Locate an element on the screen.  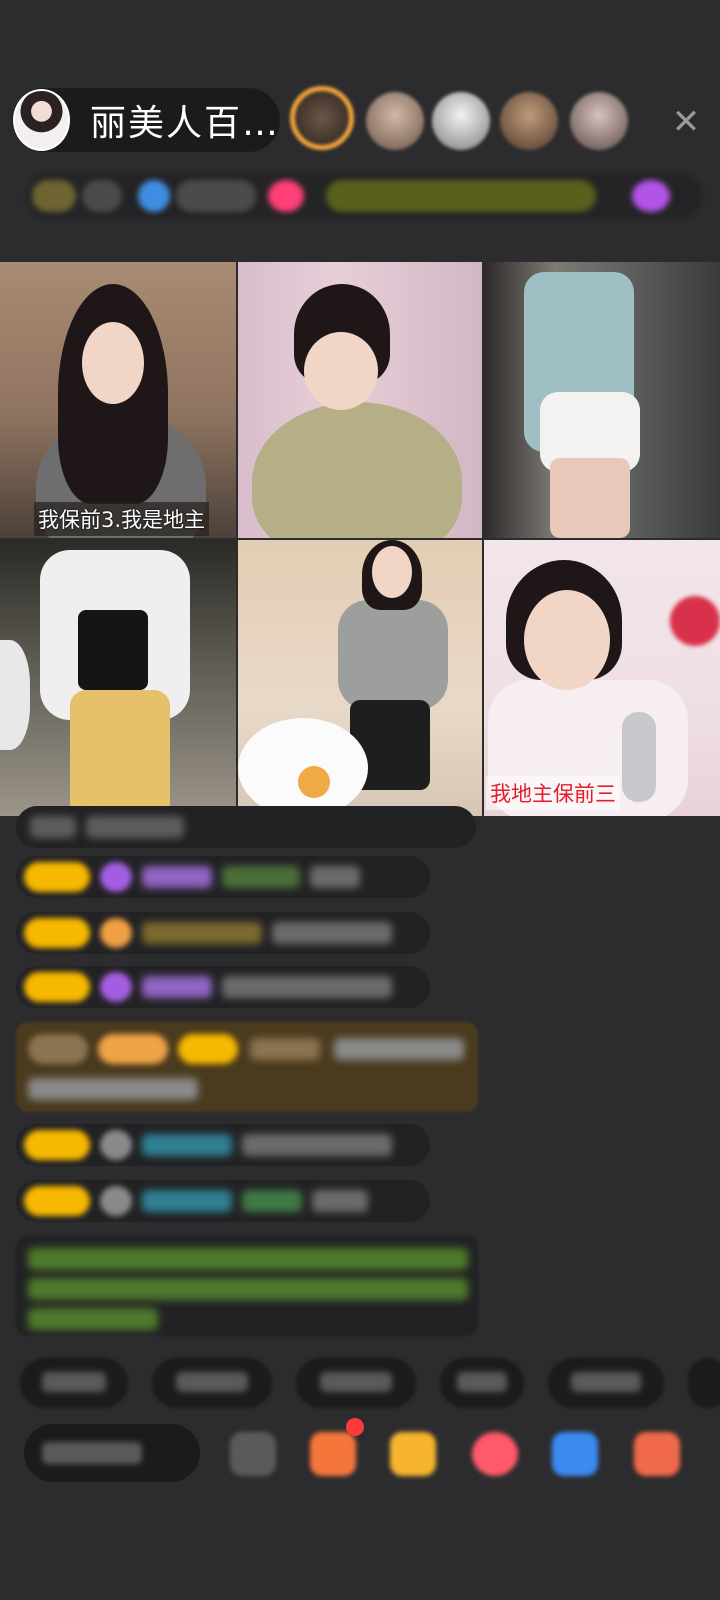
chat-highlight-message is located at coordinates (247, 1067).